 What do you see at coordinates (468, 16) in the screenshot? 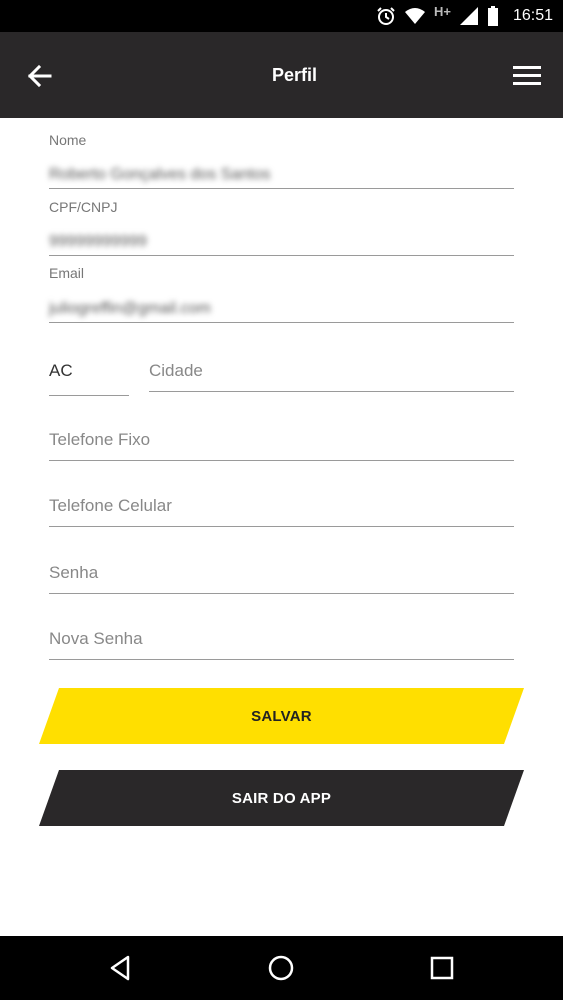
I see `signal-icon` at bounding box center [468, 16].